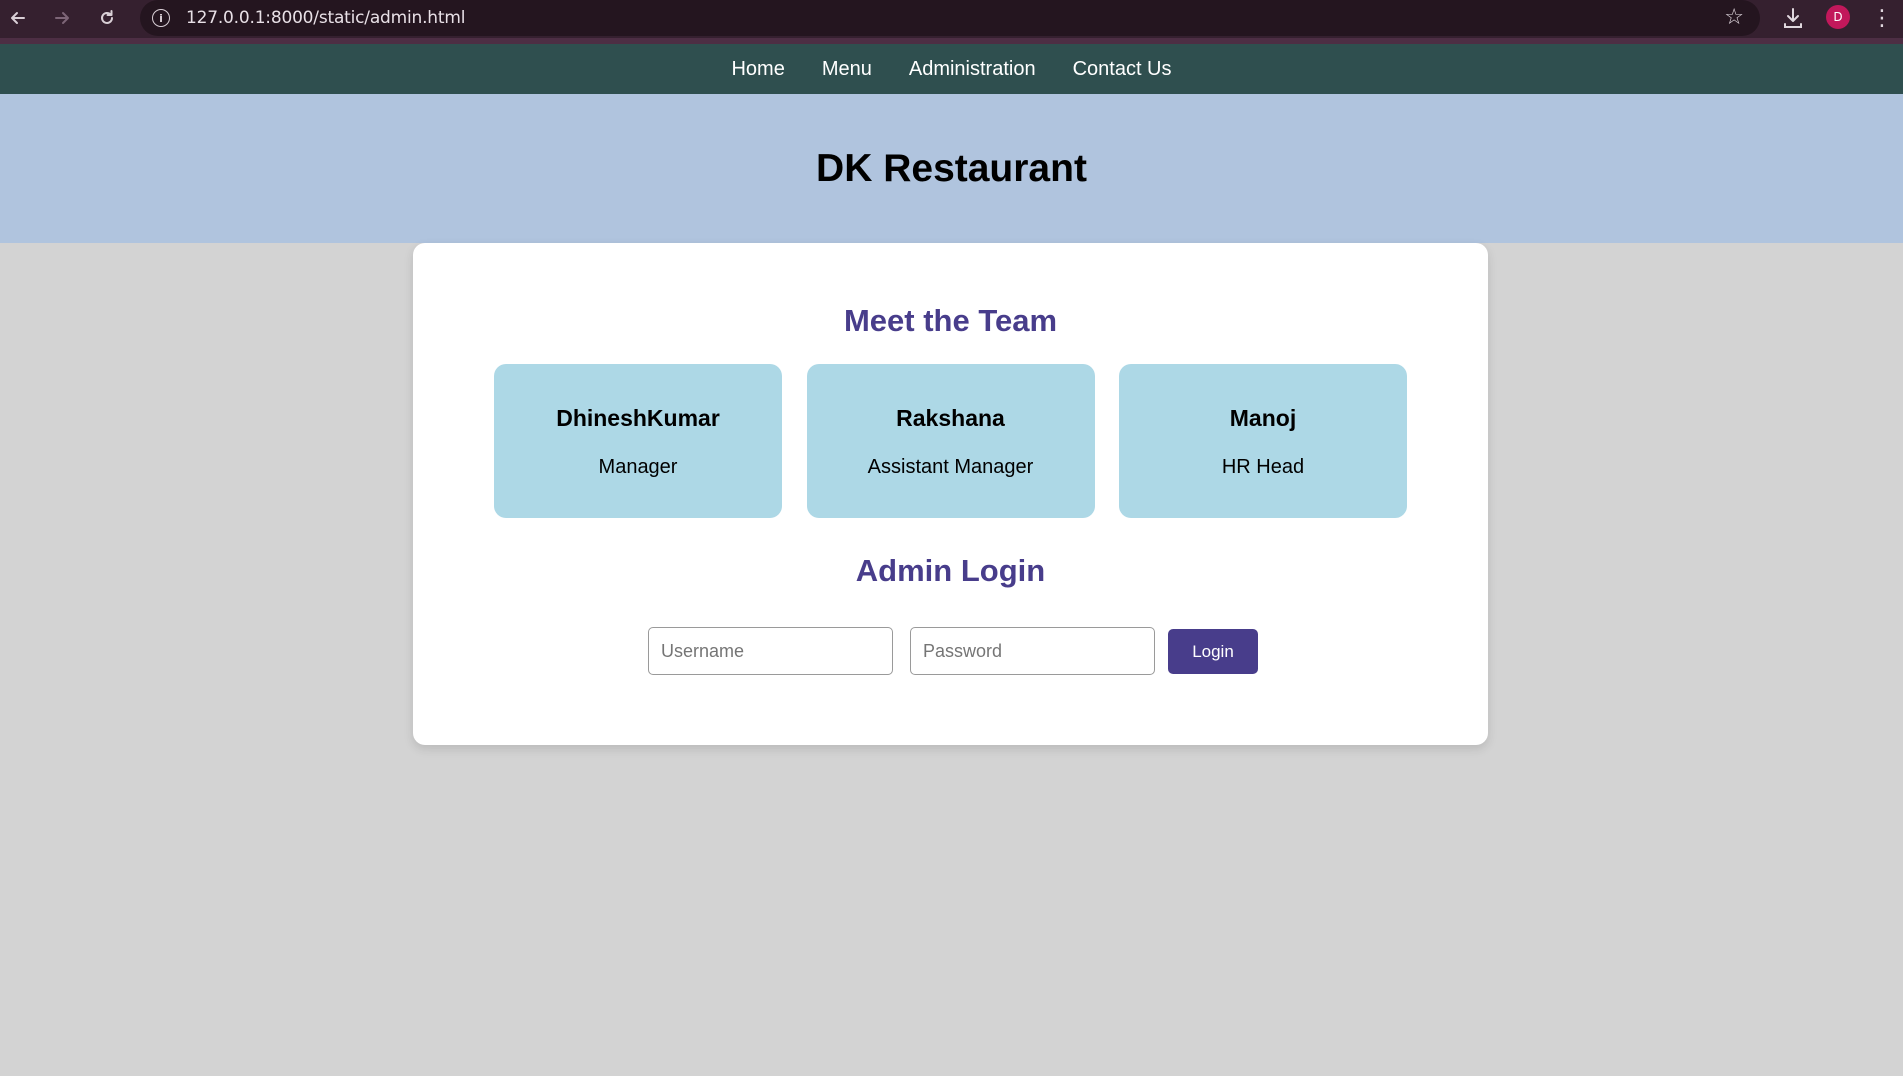 This screenshot has height=1076, width=1903. I want to click on site-header: DK Restaurant, so click(951, 168).